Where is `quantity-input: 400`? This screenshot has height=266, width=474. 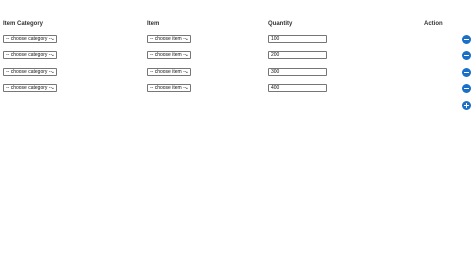 quantity-input: 400 is located at coordinates (297, 88).